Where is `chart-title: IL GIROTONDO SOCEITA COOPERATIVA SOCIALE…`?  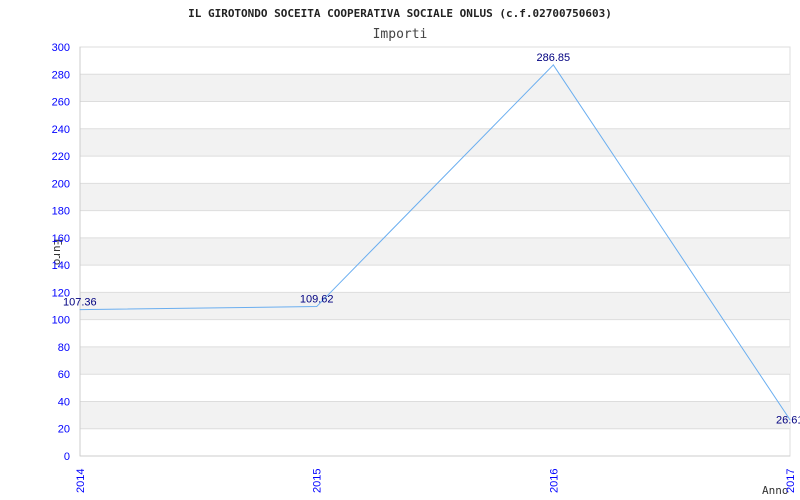 chart-title: IL GIROTONDO SOCEITA COOPERATIVA SOCIALE… is located at coordinates (400, 13).